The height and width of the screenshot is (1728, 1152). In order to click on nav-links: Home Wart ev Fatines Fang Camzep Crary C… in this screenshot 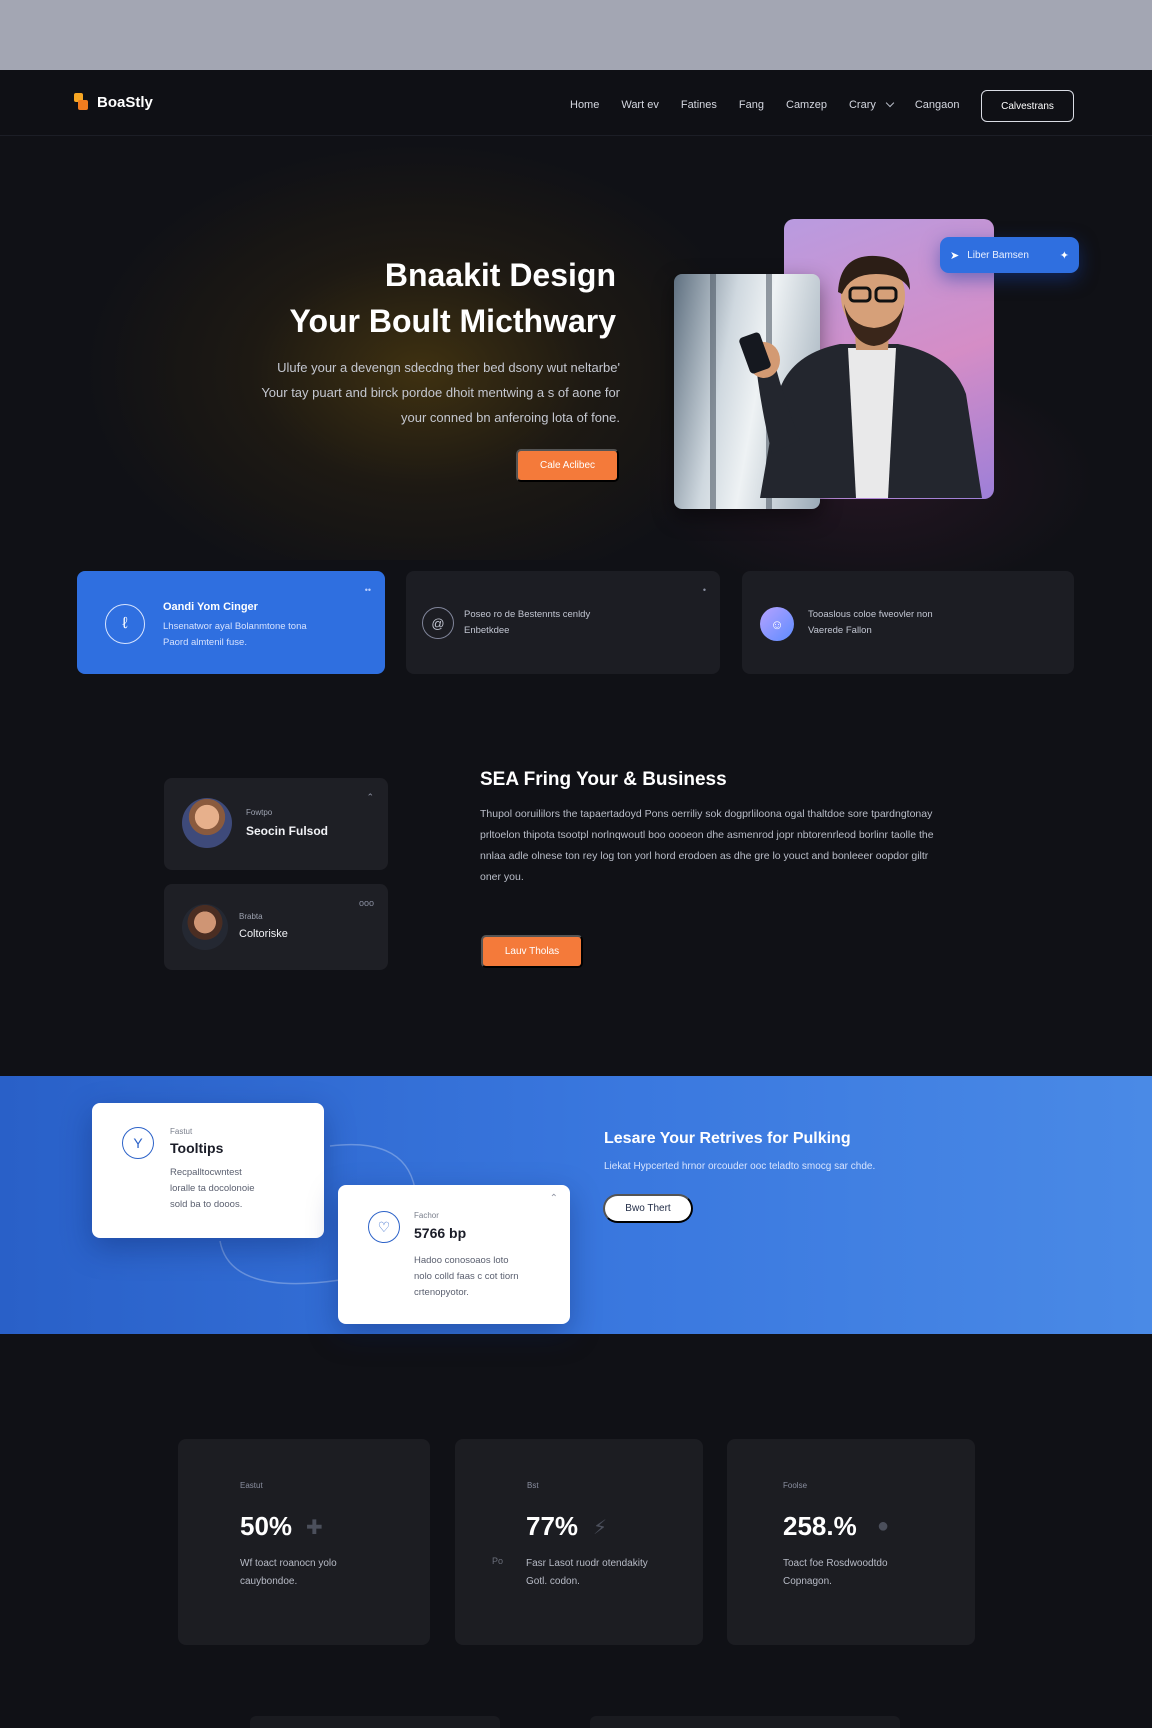, I will do `click(765, 104)`.